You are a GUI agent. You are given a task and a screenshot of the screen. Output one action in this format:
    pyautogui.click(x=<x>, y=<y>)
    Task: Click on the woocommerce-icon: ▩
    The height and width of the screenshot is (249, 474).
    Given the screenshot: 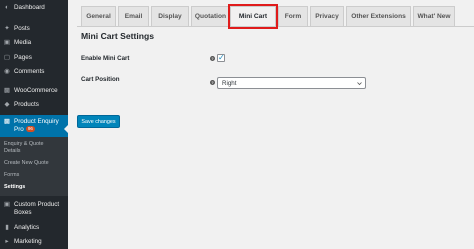 What is the action you would take?
    pyautogui.click(x=7, y=90)
    